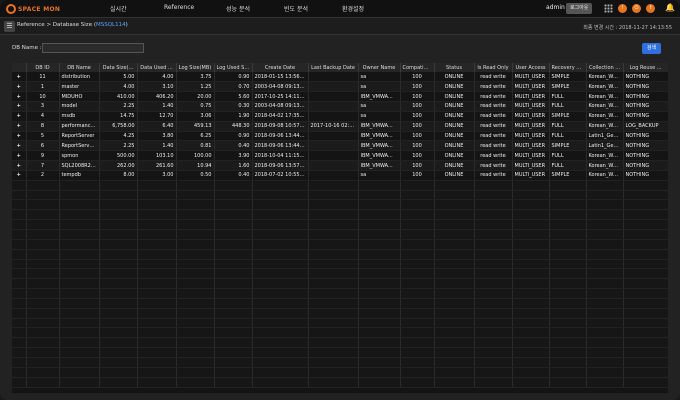  Describe the element at coordinates (555, 7) in the screenshot. I see `user-name: admin` at that location.